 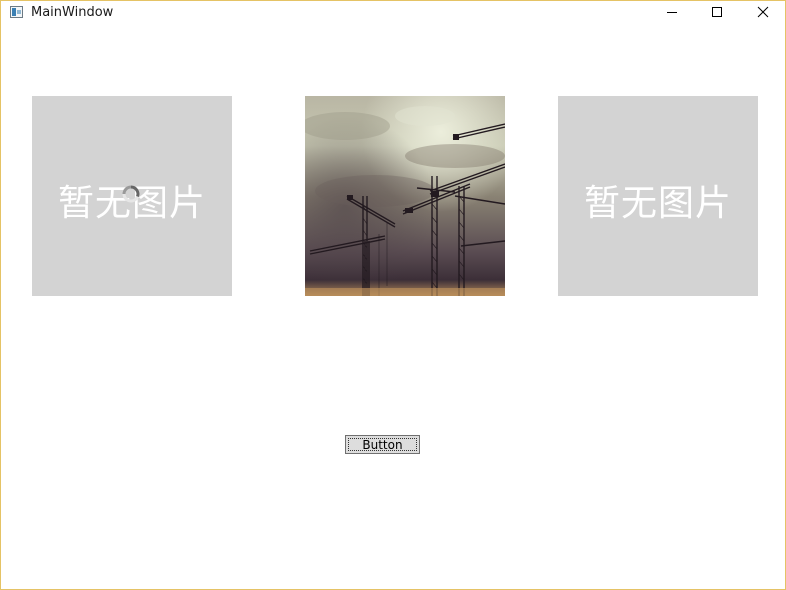 I want to click on action-button: Button, so click(x=382, y=444).